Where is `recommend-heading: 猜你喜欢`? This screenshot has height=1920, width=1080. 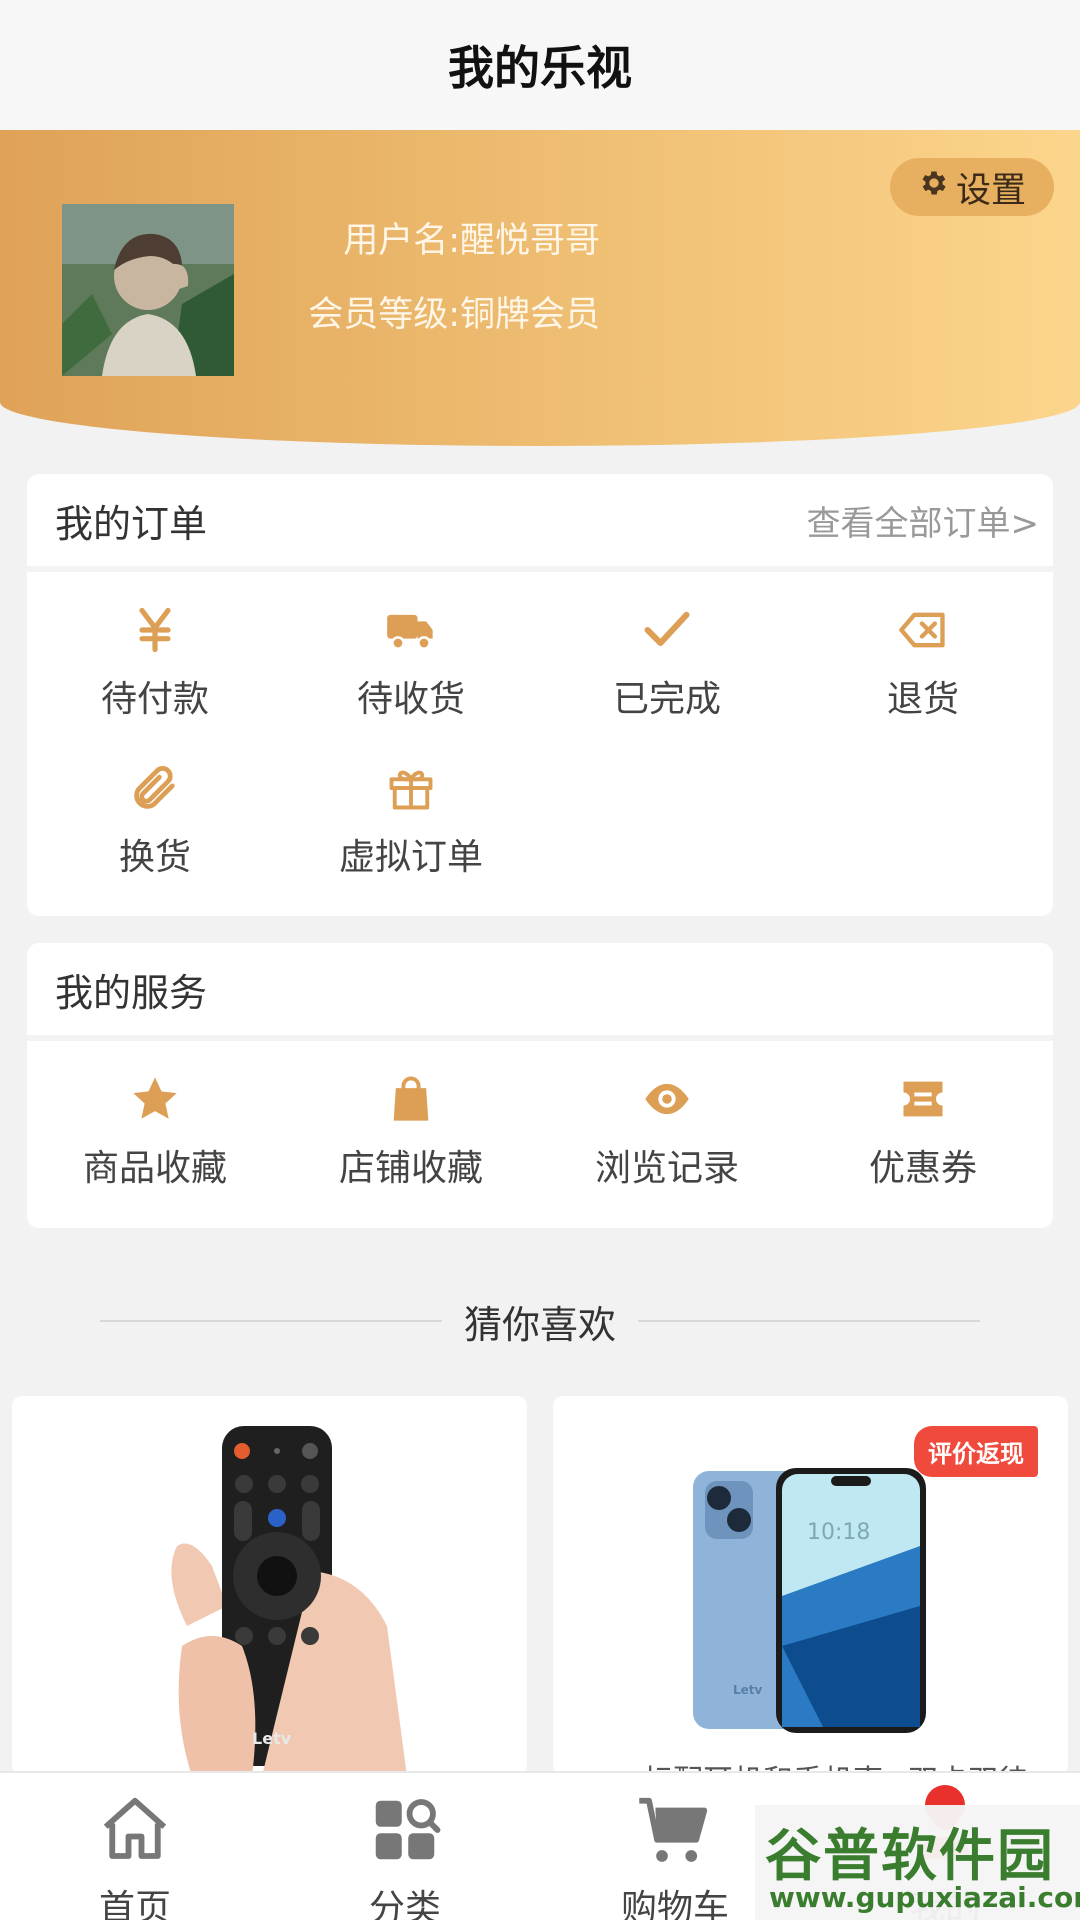 recommend-heading: 猜你喜欢 is located at coordinates (540, 1321).